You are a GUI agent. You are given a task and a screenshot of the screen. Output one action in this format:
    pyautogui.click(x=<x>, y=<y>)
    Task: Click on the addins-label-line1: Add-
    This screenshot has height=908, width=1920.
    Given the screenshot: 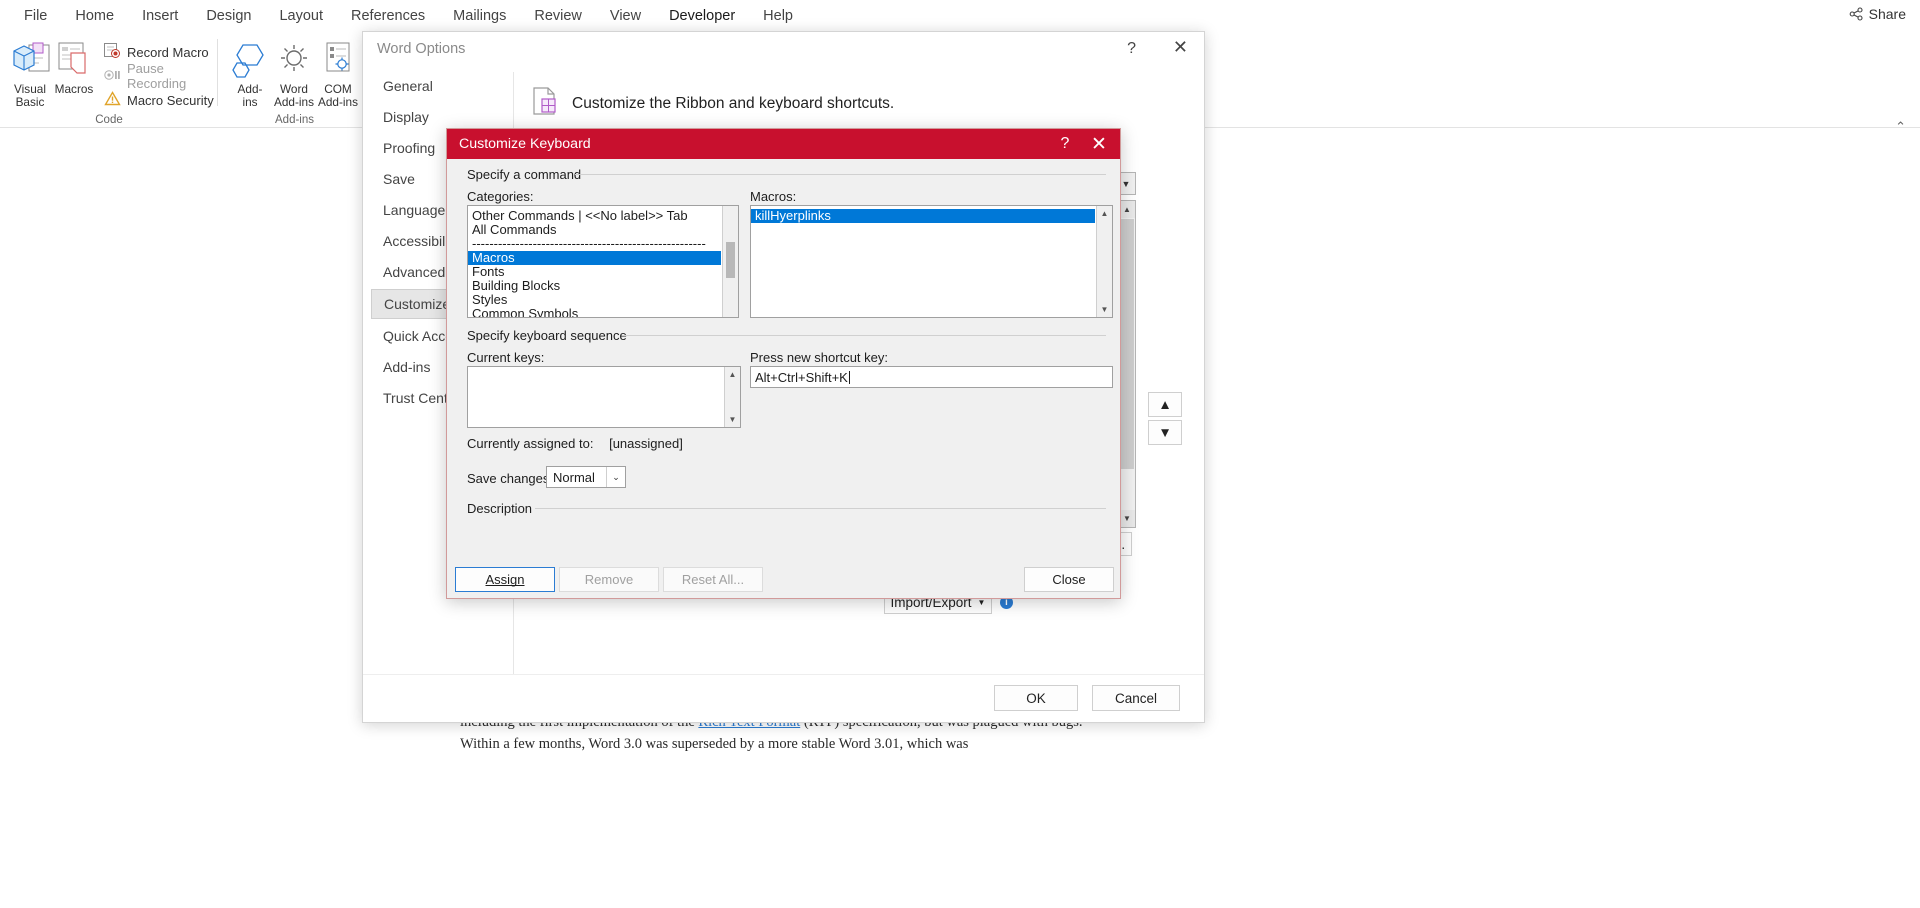 What is the action you would take?
    pyautogui.click(x=250, y=89)
    